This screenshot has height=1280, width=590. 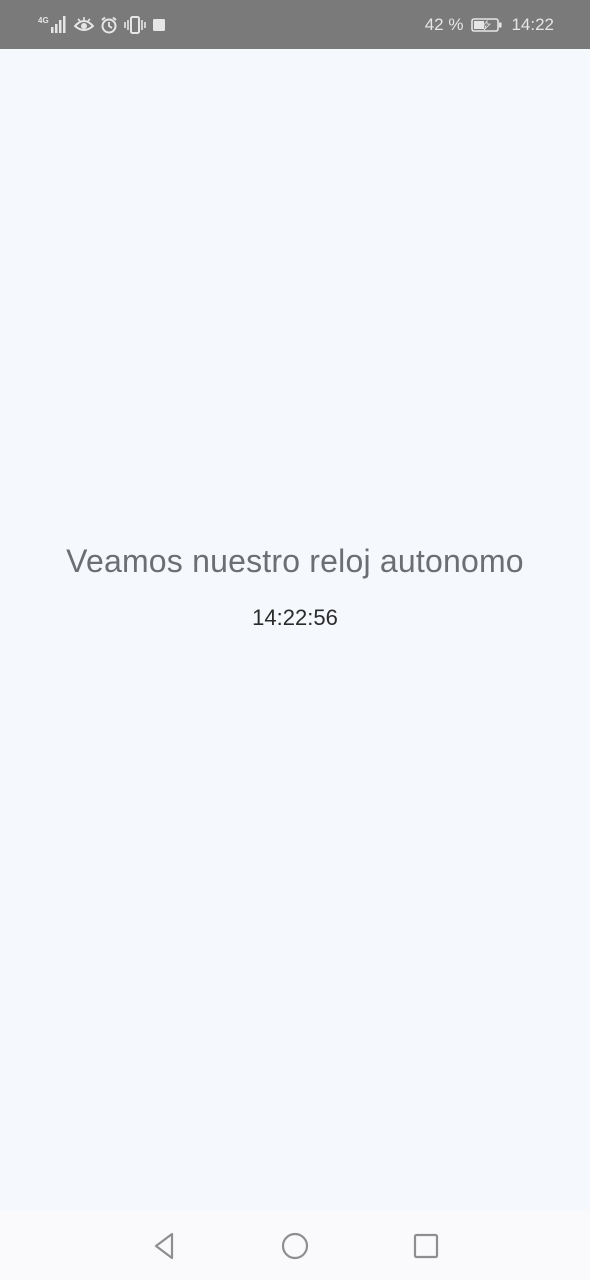 What do you see at coordinates (444, 24) in the screenshot?
I see `battery-percent: 42 %` at bounding box center [444, 24].